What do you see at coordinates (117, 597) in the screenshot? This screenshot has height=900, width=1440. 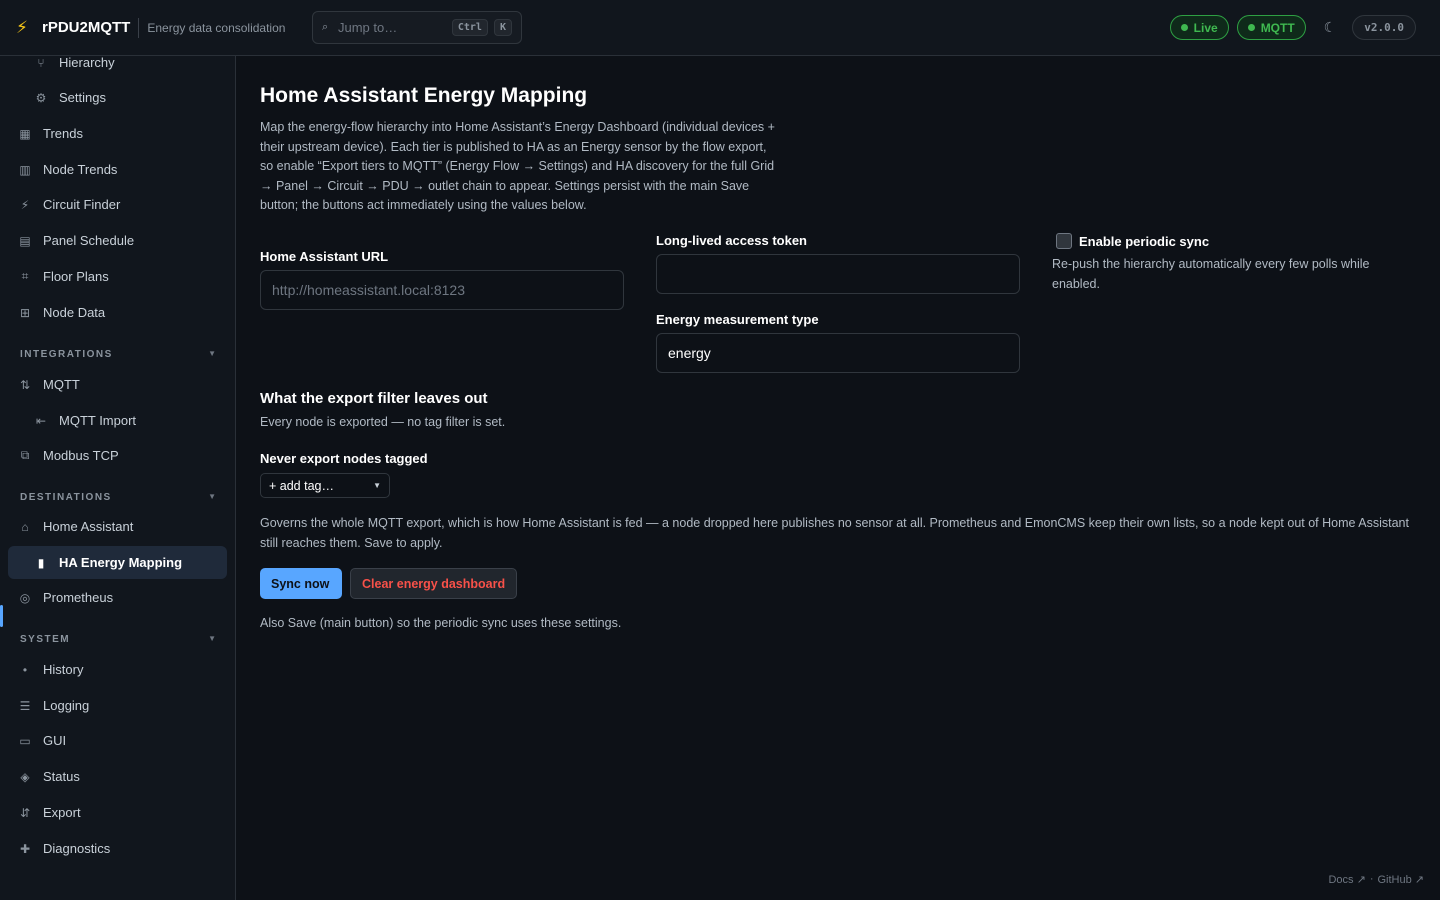 I see `sidebar-item-prometheus: ◎ Prometheus` at bounding box center [117, 597].